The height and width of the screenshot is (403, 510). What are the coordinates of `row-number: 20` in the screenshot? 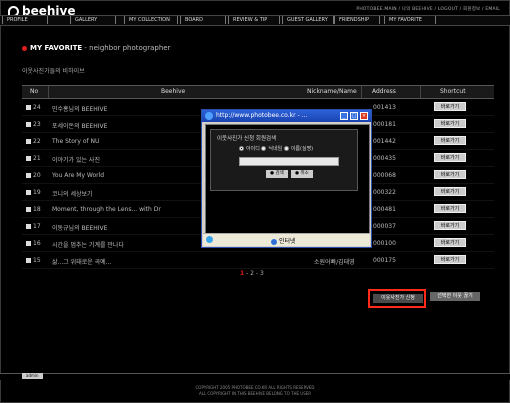 It's located at (33, 175).